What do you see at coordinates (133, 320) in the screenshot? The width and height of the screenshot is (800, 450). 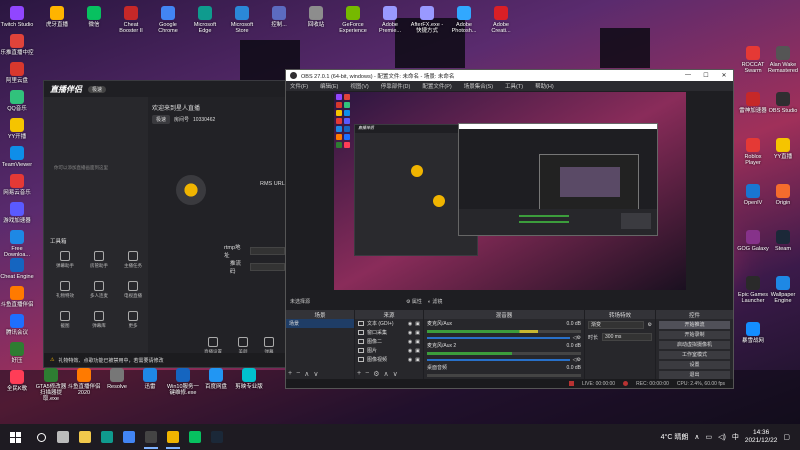 I see `tool-button: 更多` at bounding box center [133, 320].